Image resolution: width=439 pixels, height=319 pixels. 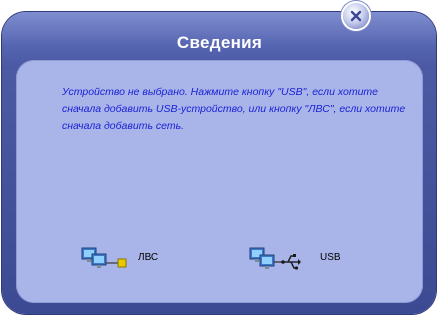 I want to click on lan-label: ЛВС, so click(x=148, y=257).